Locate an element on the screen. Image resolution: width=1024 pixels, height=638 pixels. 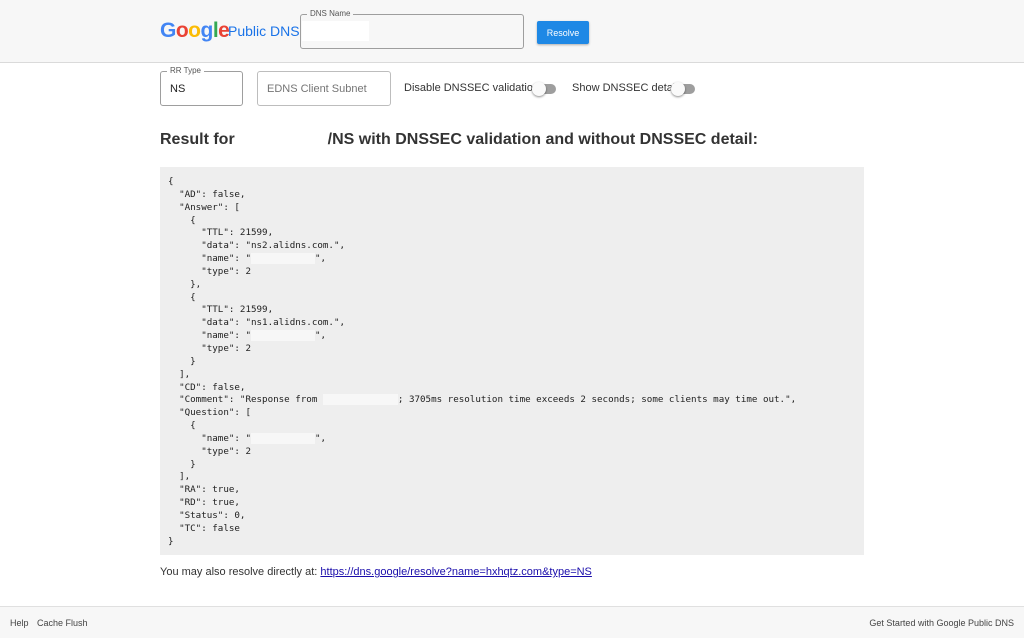
json-line: "CD": false, is located at coordinates (207, 387).